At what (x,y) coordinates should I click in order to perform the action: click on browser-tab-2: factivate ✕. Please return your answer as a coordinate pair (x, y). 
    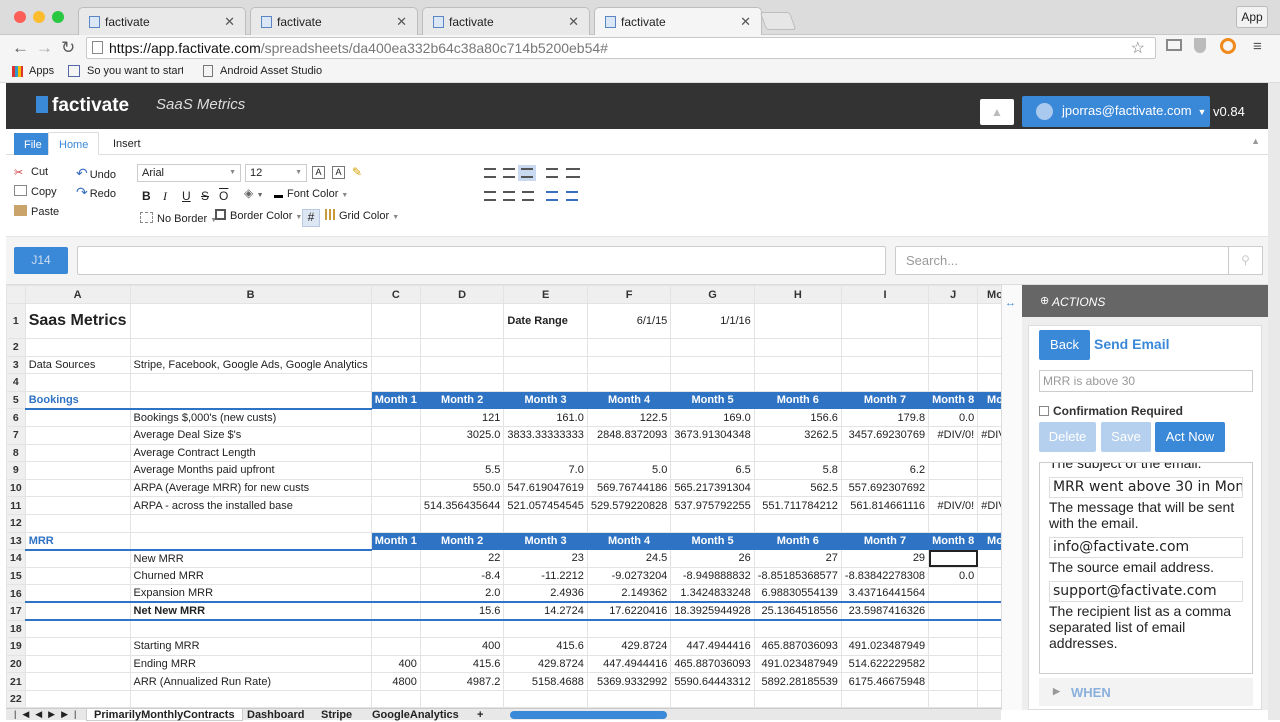
    Looking at the image, I should click on (334, 21).